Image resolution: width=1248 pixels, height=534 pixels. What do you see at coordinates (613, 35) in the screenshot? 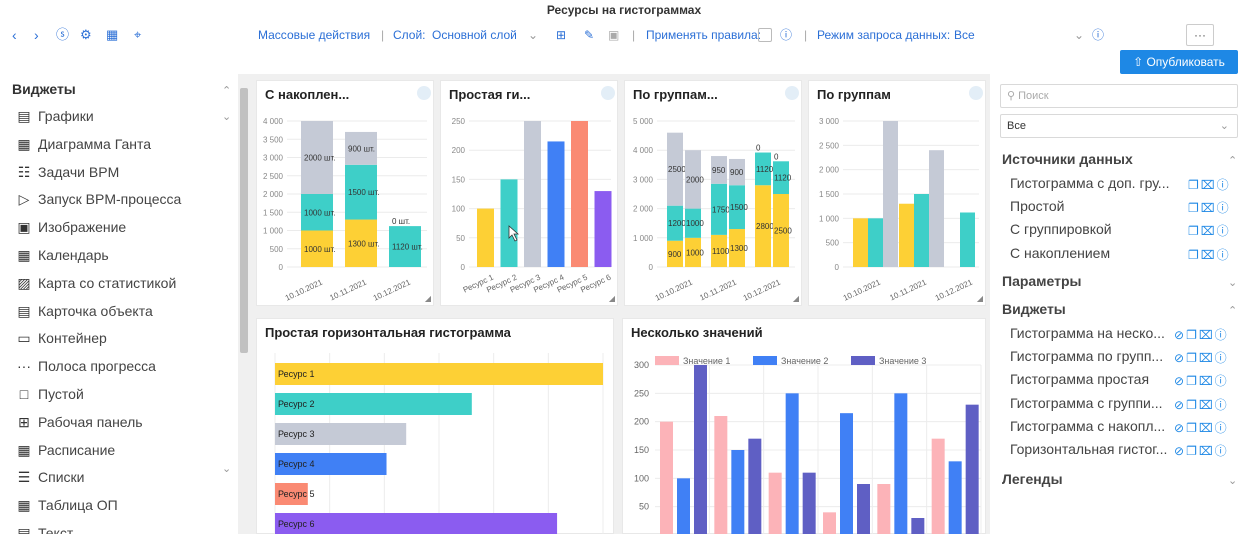
I see `trash-icon: ▣` at bounding box center [613, 35].